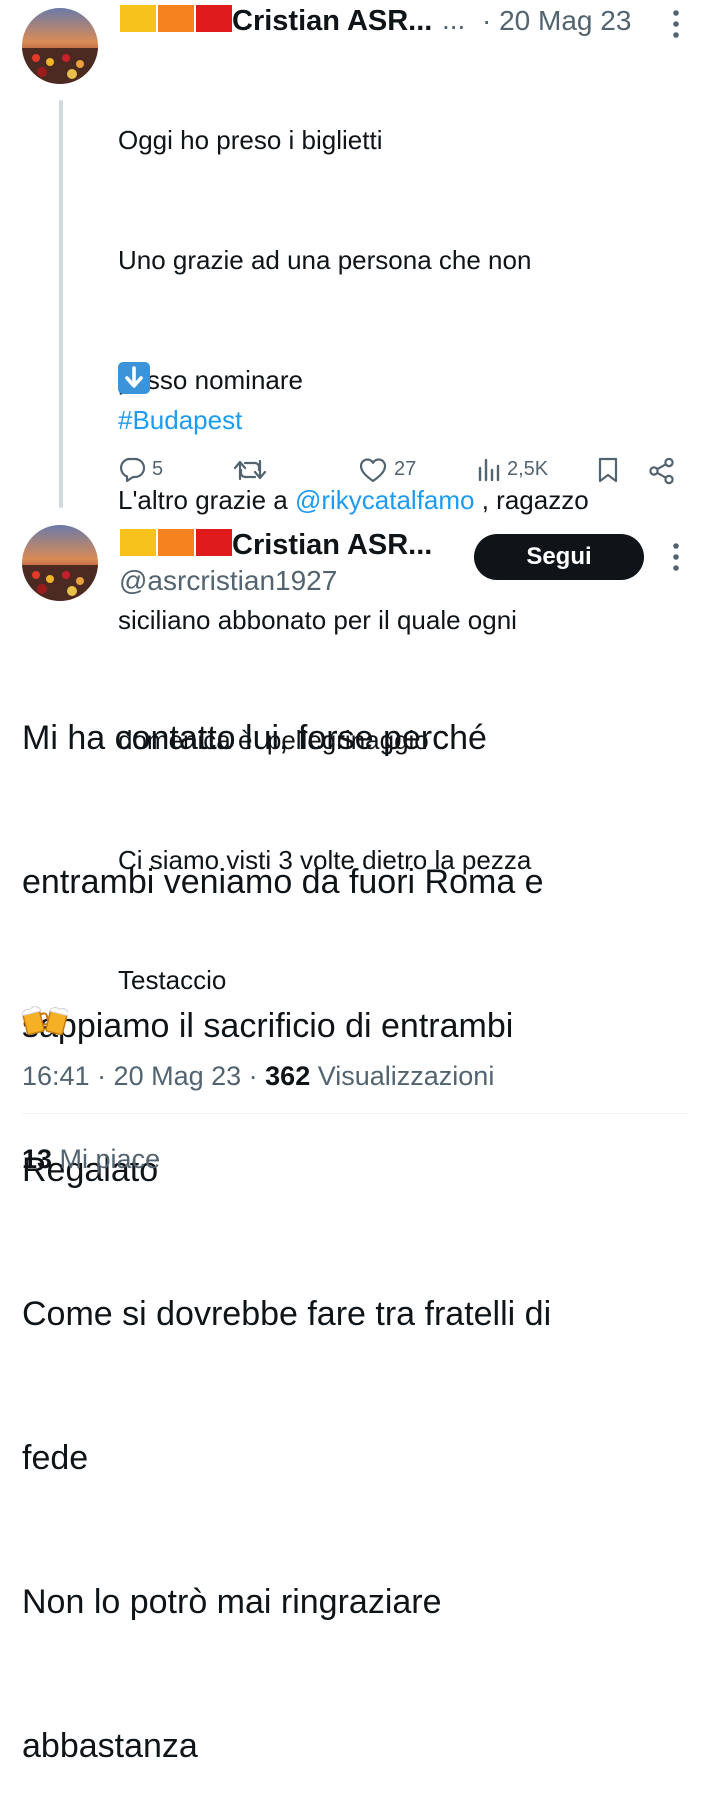 Image resolution: width=710 pixels, height=1818 pixels. What do you see at coordinates (37, 1159) in the screenshot?
I see `likes-count: 13` at bounding box center [37, 1159].